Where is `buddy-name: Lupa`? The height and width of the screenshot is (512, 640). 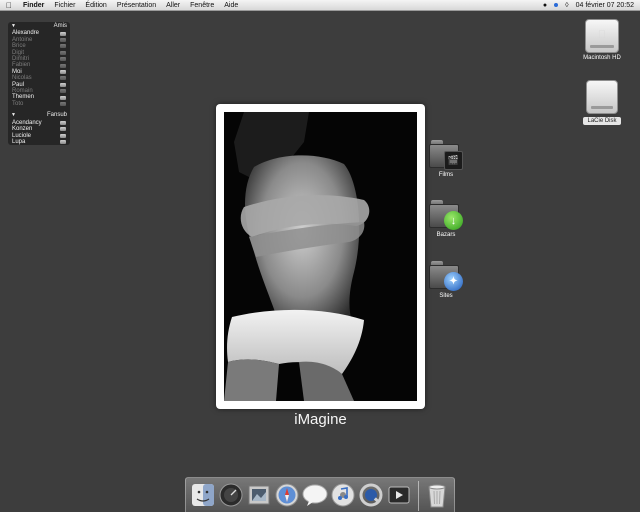 buddy-name: Lupa is located at coordinates (19, 141).